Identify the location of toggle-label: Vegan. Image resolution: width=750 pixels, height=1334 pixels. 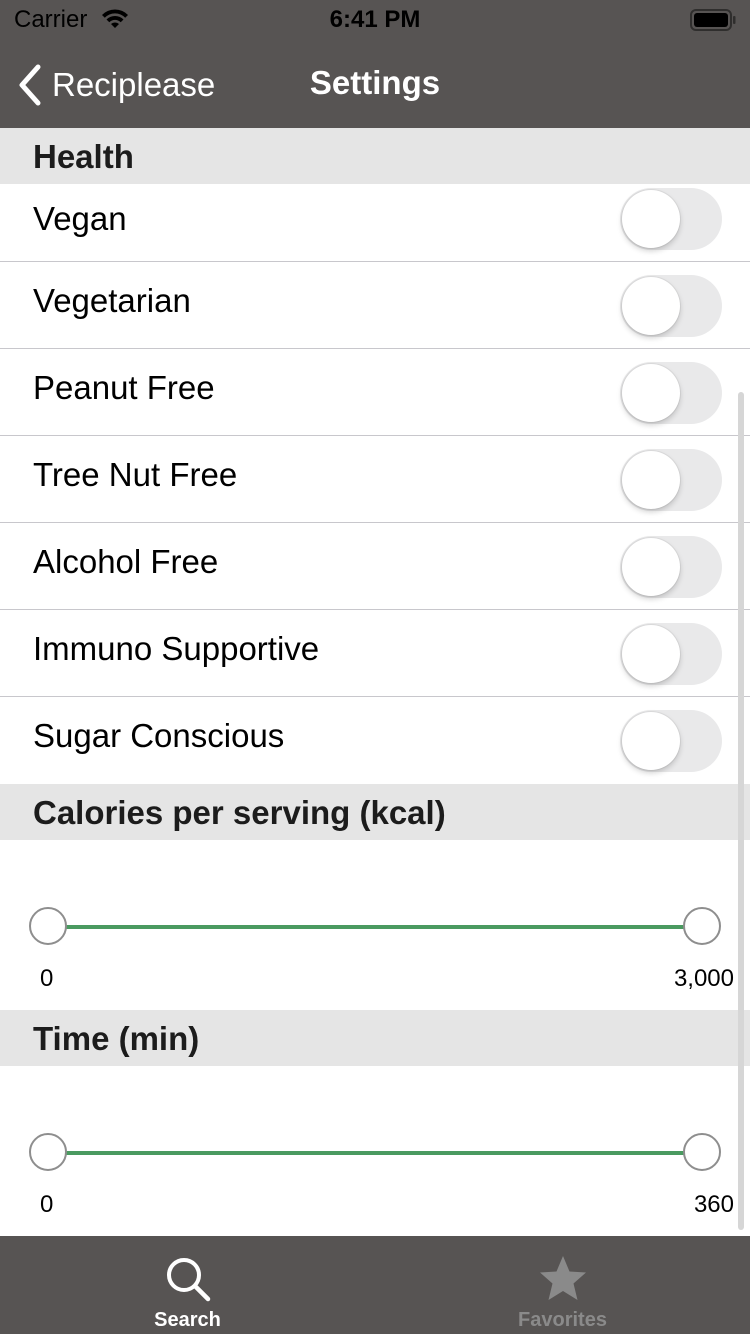
(80, 218).